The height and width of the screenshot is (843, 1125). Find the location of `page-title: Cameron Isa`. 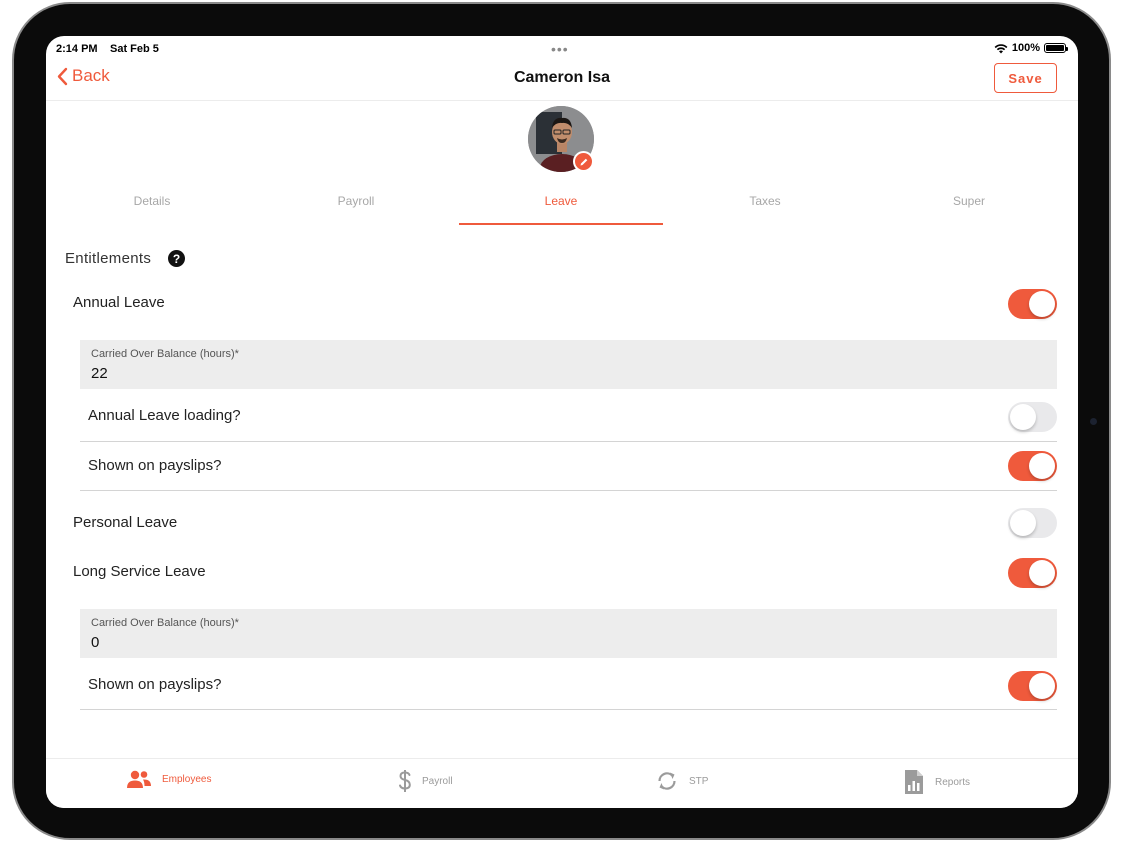

page-title: Cameron Isa is located at coordinates (562, 77).